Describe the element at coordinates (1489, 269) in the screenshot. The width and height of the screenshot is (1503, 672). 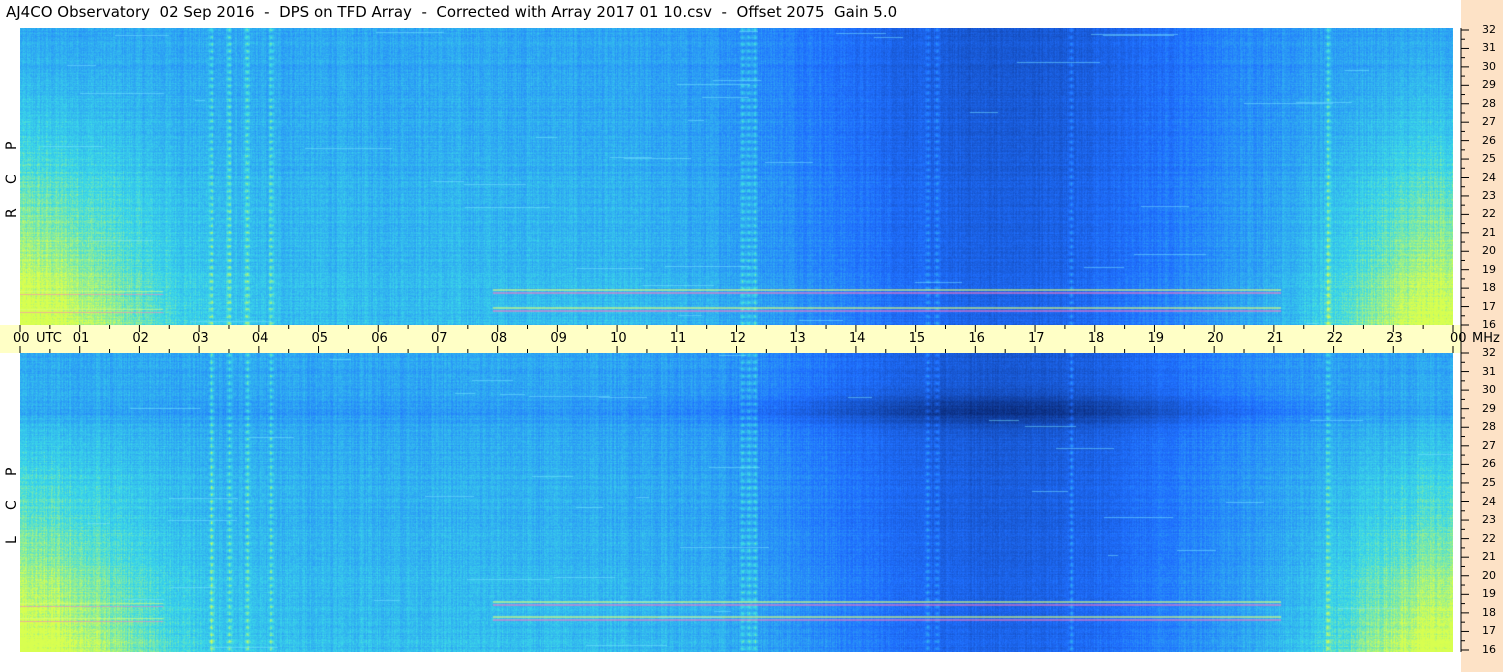
I see `rcp-frequency-tick-label: 19` at that location.